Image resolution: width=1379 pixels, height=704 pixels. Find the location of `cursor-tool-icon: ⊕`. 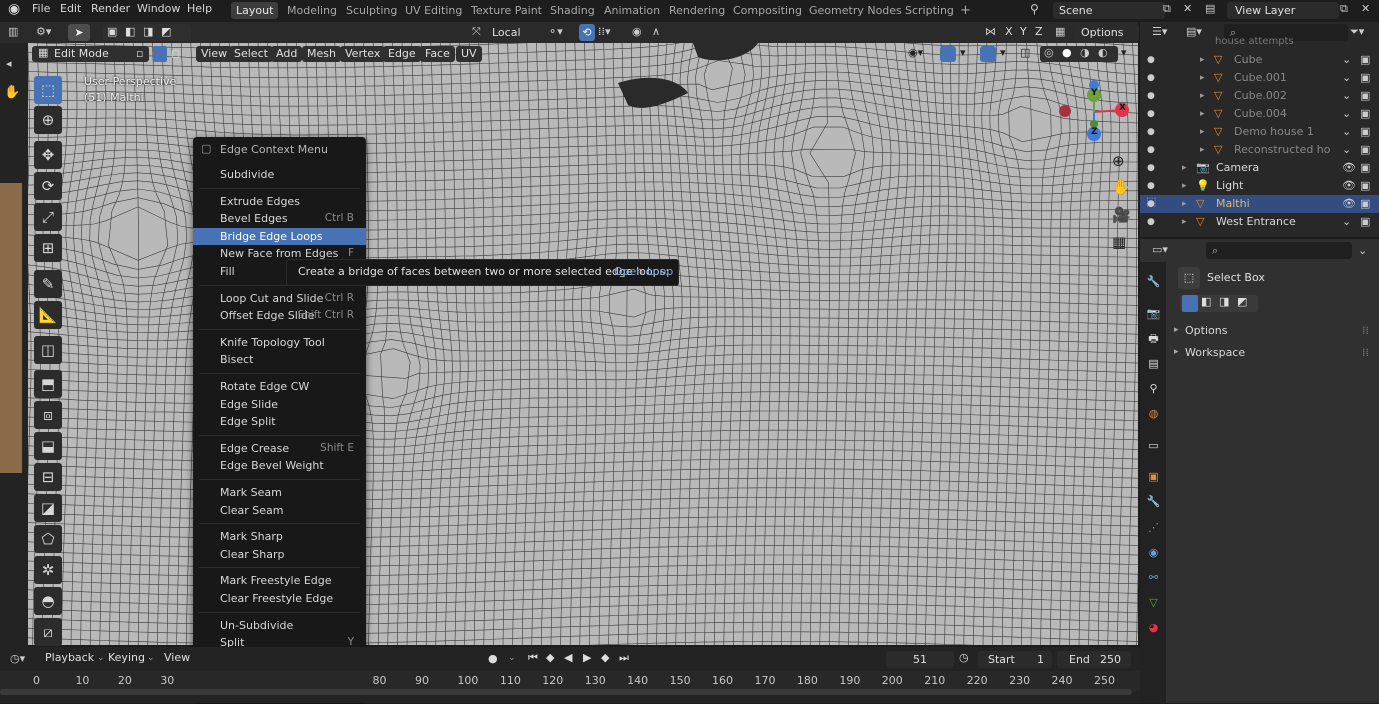

cursor-tool-icon: ⊕ is located at coordinates (48, 120).